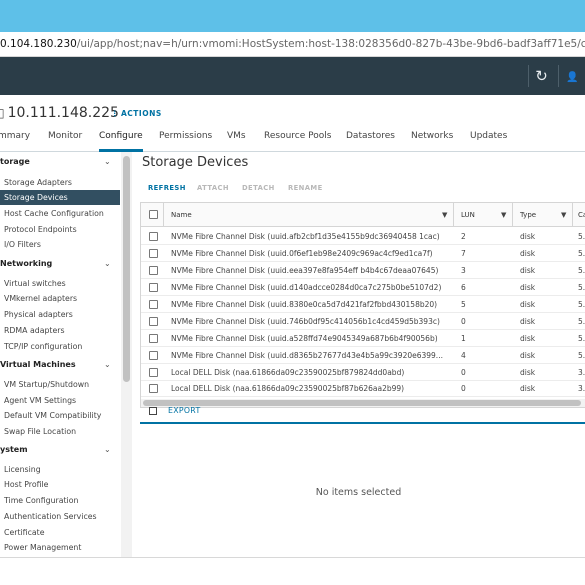  I want to click on sidebar-group-label: Networking, so click(26, 263).